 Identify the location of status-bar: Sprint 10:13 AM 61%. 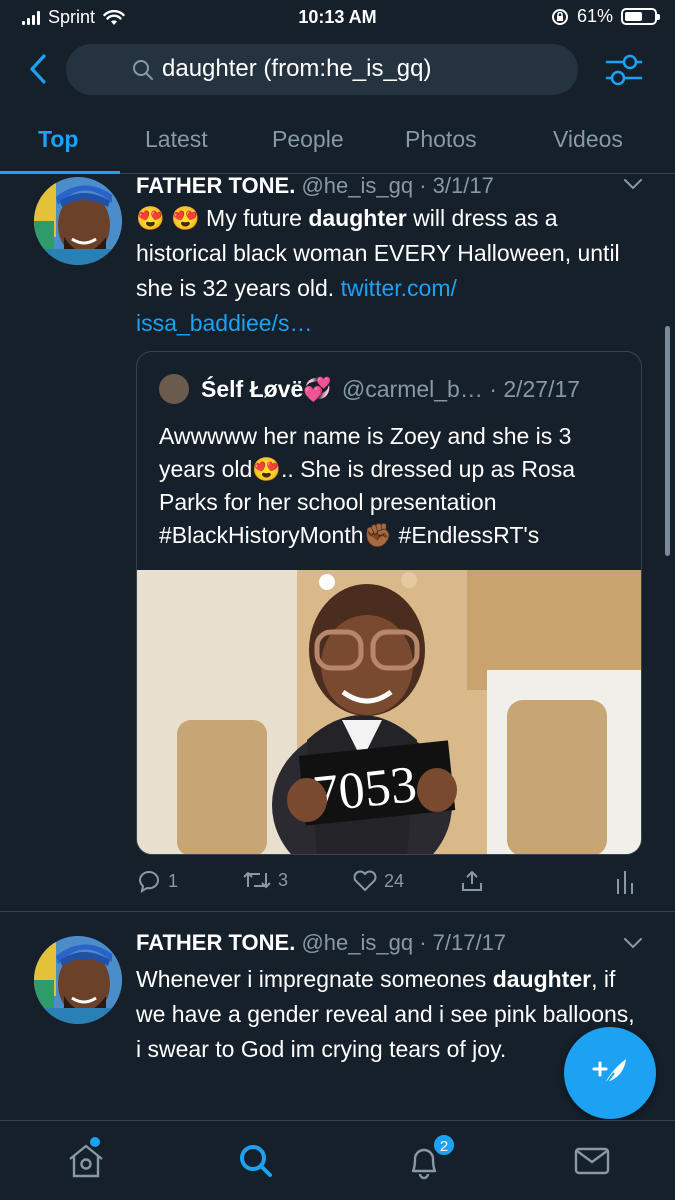
(337, 17).